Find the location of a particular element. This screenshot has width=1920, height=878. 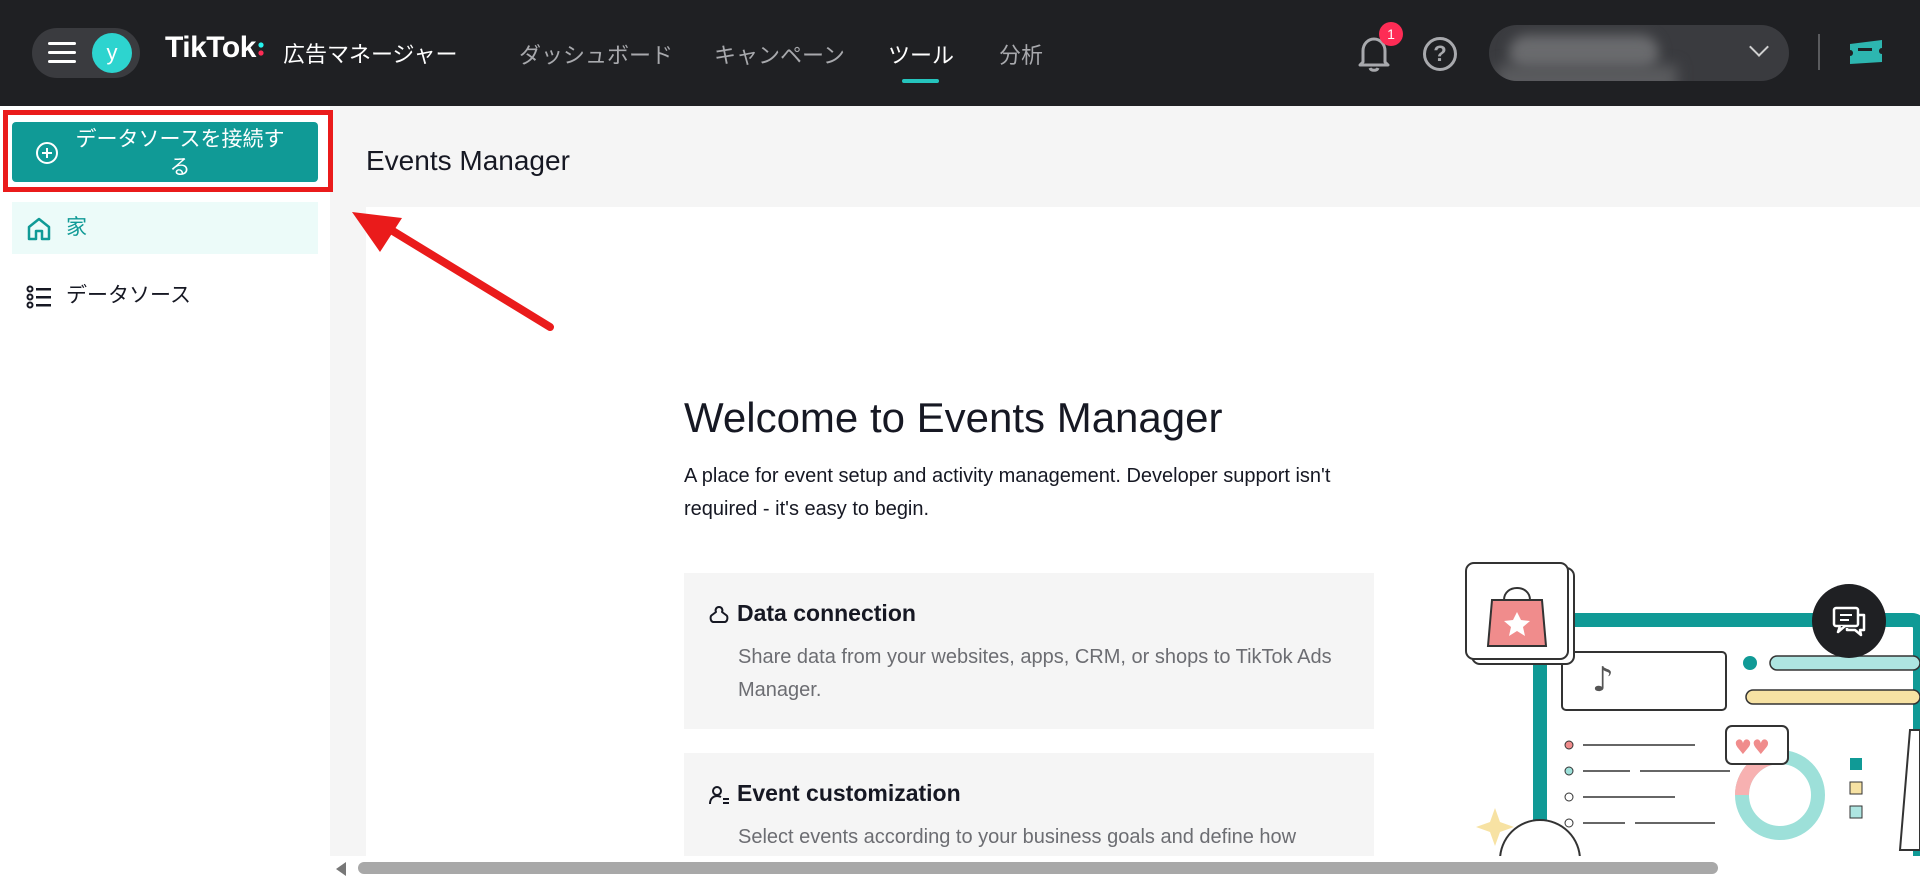

logo-text: TikTok is located at coordinates (210, 47).